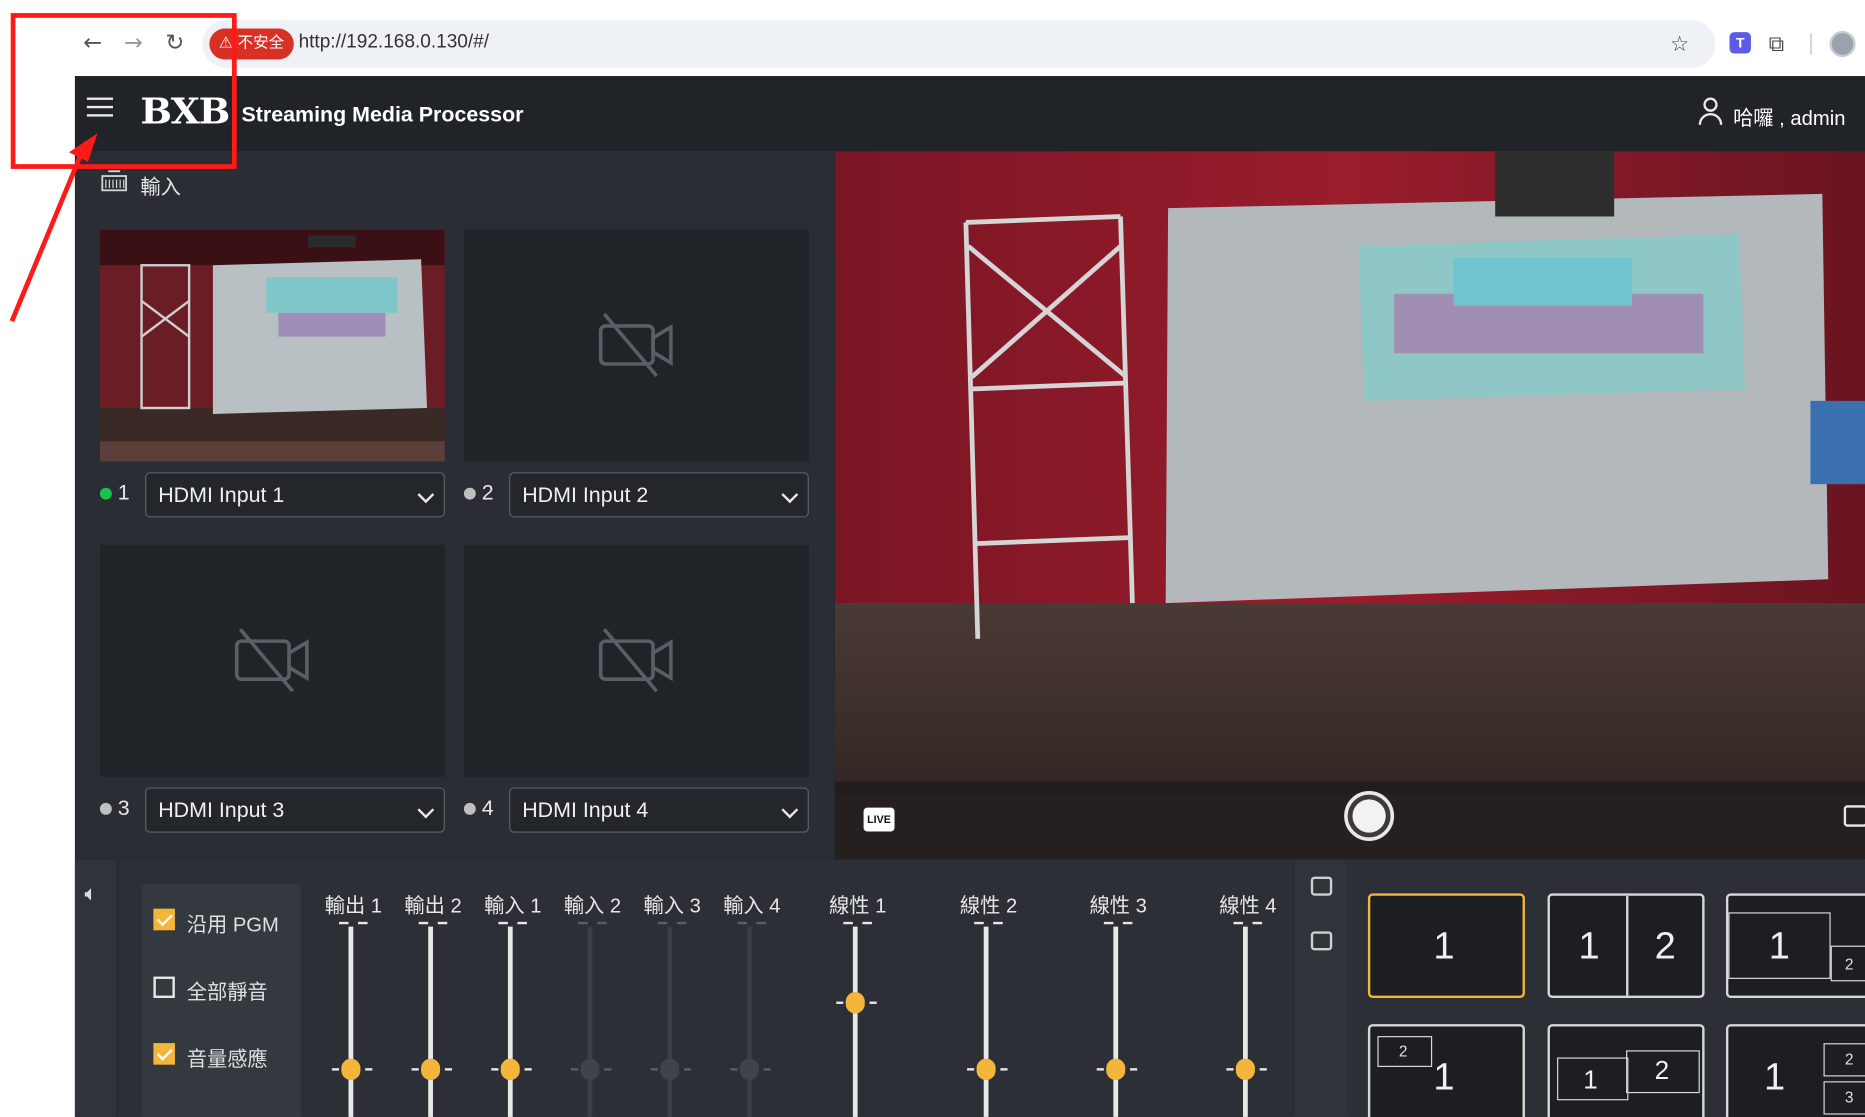  I want to click on extensions-puzzle-icon: ⧉, so click(1776, 44).